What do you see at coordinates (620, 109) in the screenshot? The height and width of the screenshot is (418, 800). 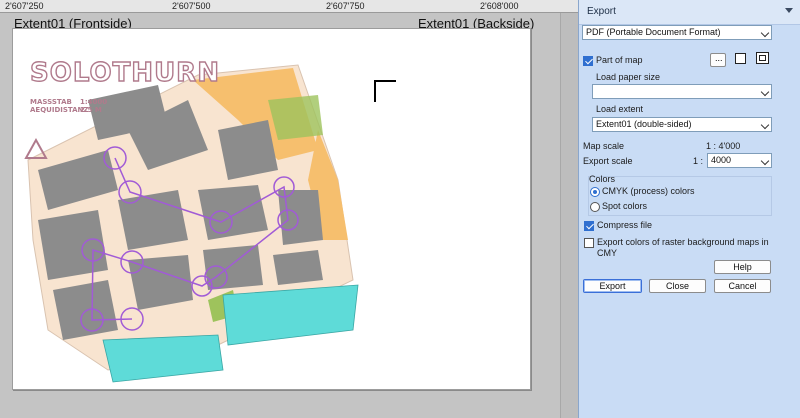 I see `load-extent-label: Load extent` at bounding box center [620, 109].